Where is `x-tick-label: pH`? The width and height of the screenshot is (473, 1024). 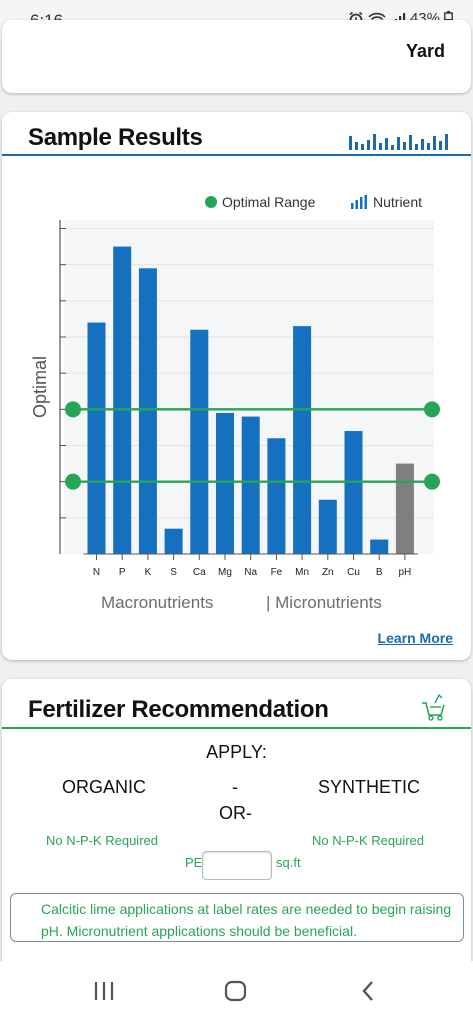 x-tick-label: pH is located at coordinates (405, 572).